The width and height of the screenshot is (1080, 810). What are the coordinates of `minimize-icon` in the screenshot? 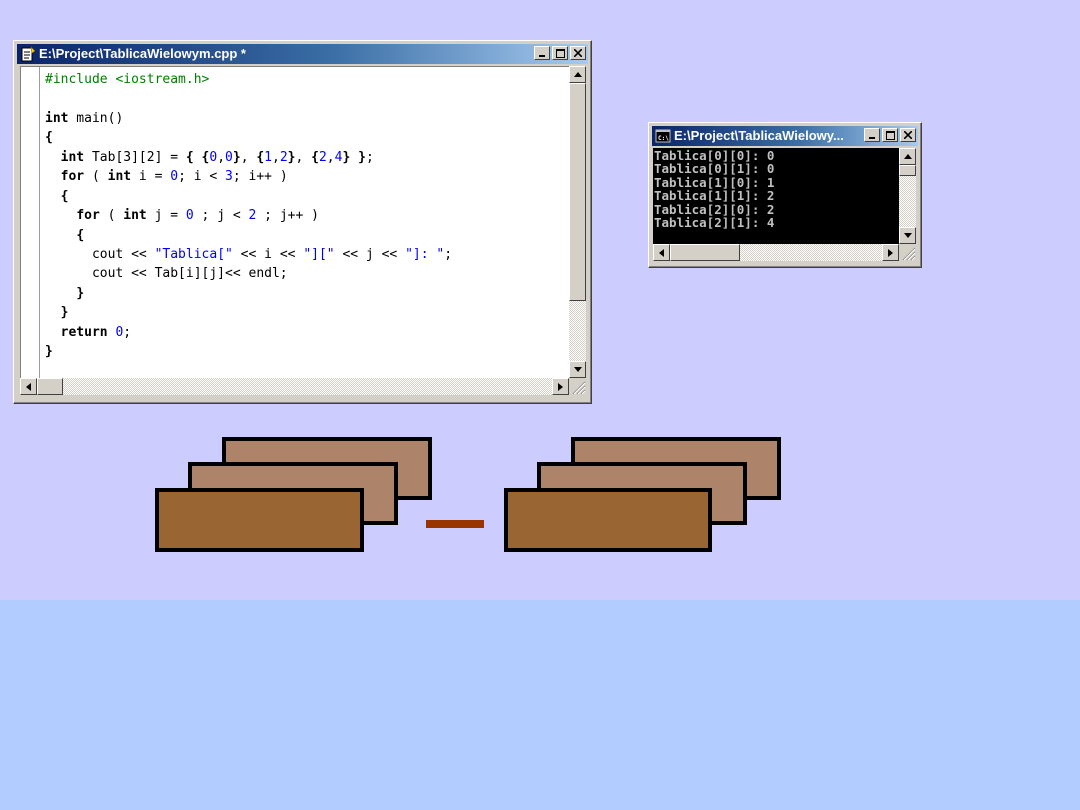 It's located at (872, 138).